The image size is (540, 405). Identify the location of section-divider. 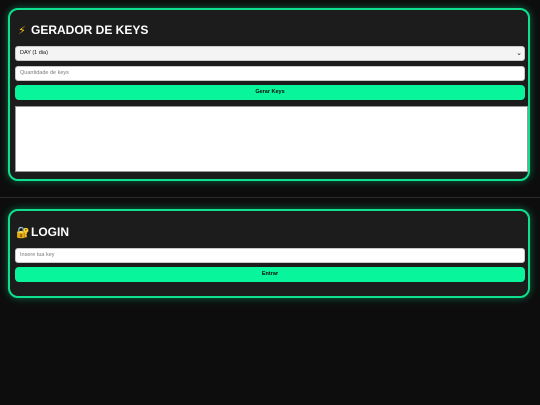
(270, 197).